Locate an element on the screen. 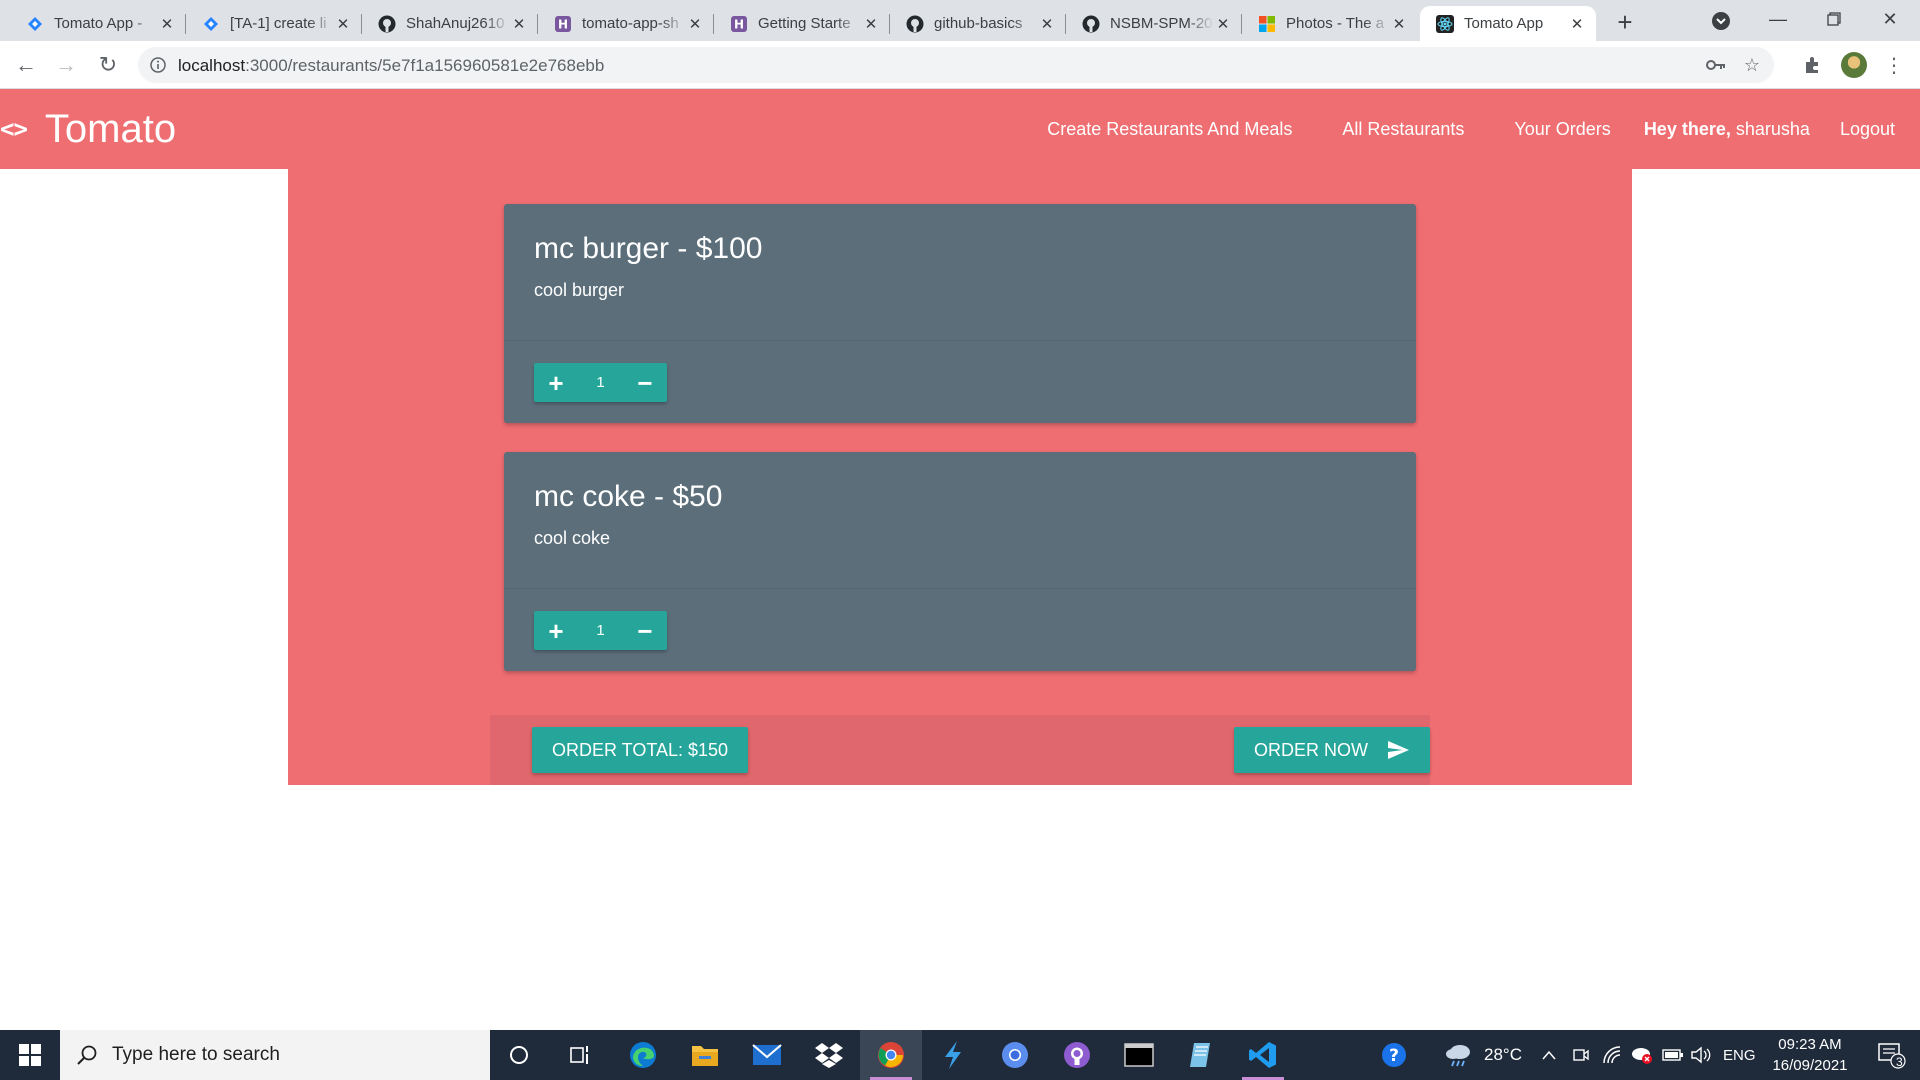  taskbar-clock: 09:23 AM 16/09/2021 is located at coordinates (1810, 1055).